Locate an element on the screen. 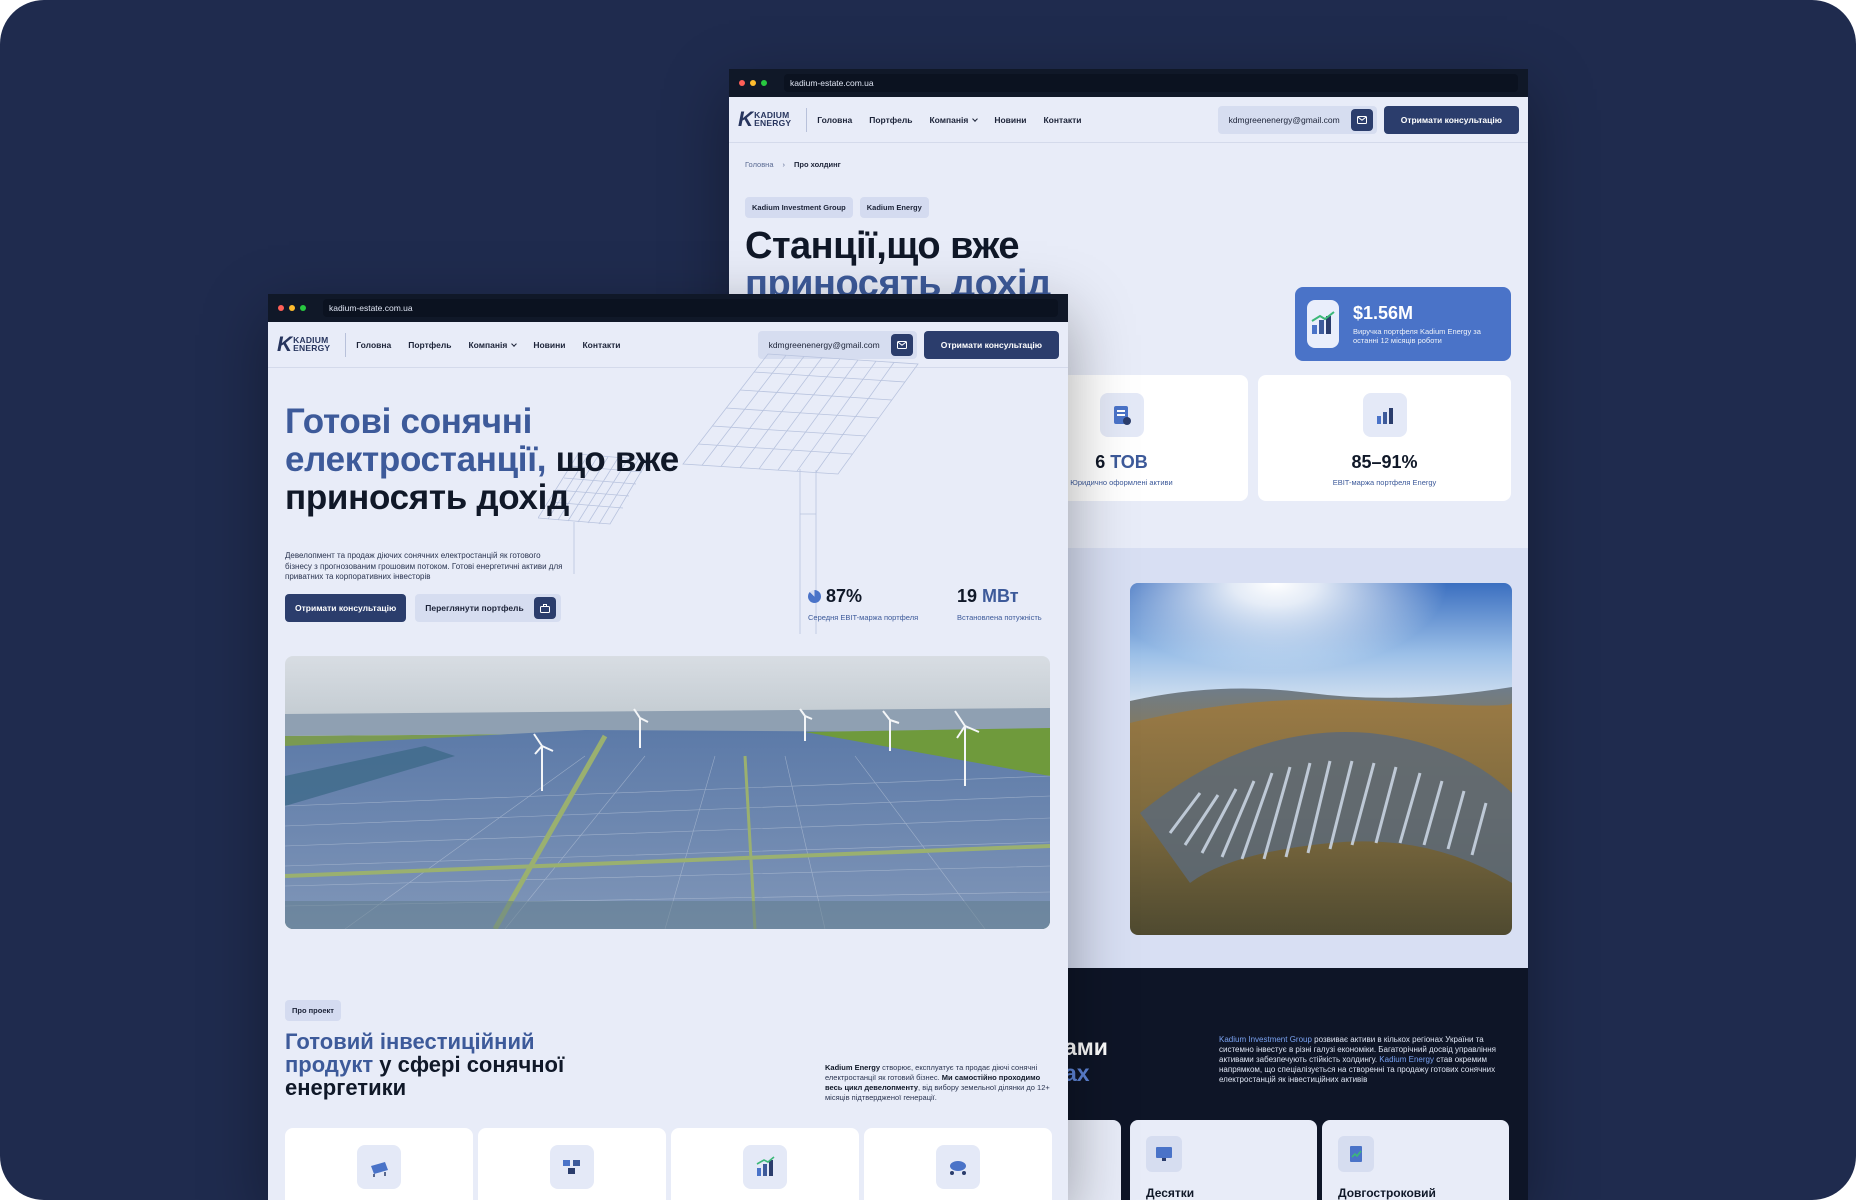 Image resolution: width=1856 pixels, height=1200 pixels. kpi-ebit-label: Середня EBIT-маржа портфеля is located at coordinates (863, 617).